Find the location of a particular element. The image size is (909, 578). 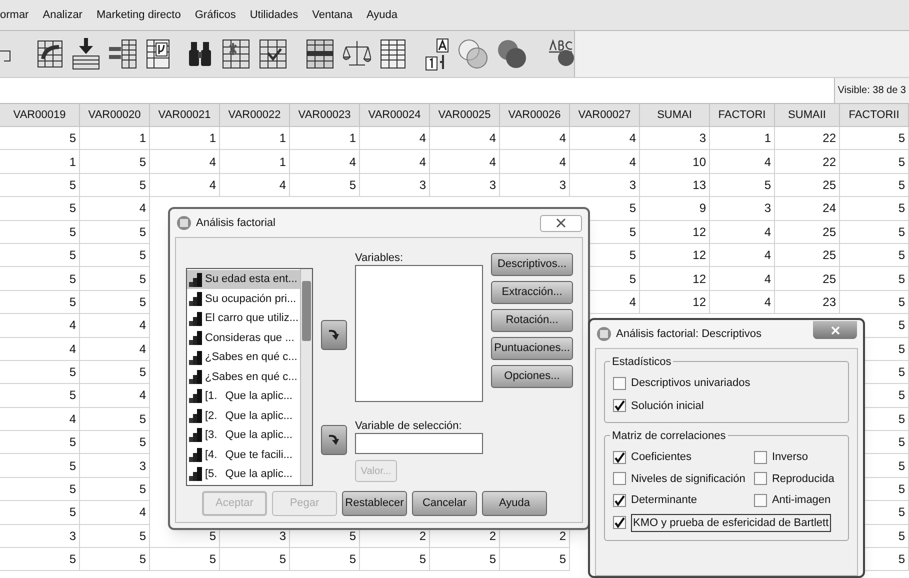

option-label: KMO y prueba de esfericidad de Bartlett is located at coordinates (731, 523).